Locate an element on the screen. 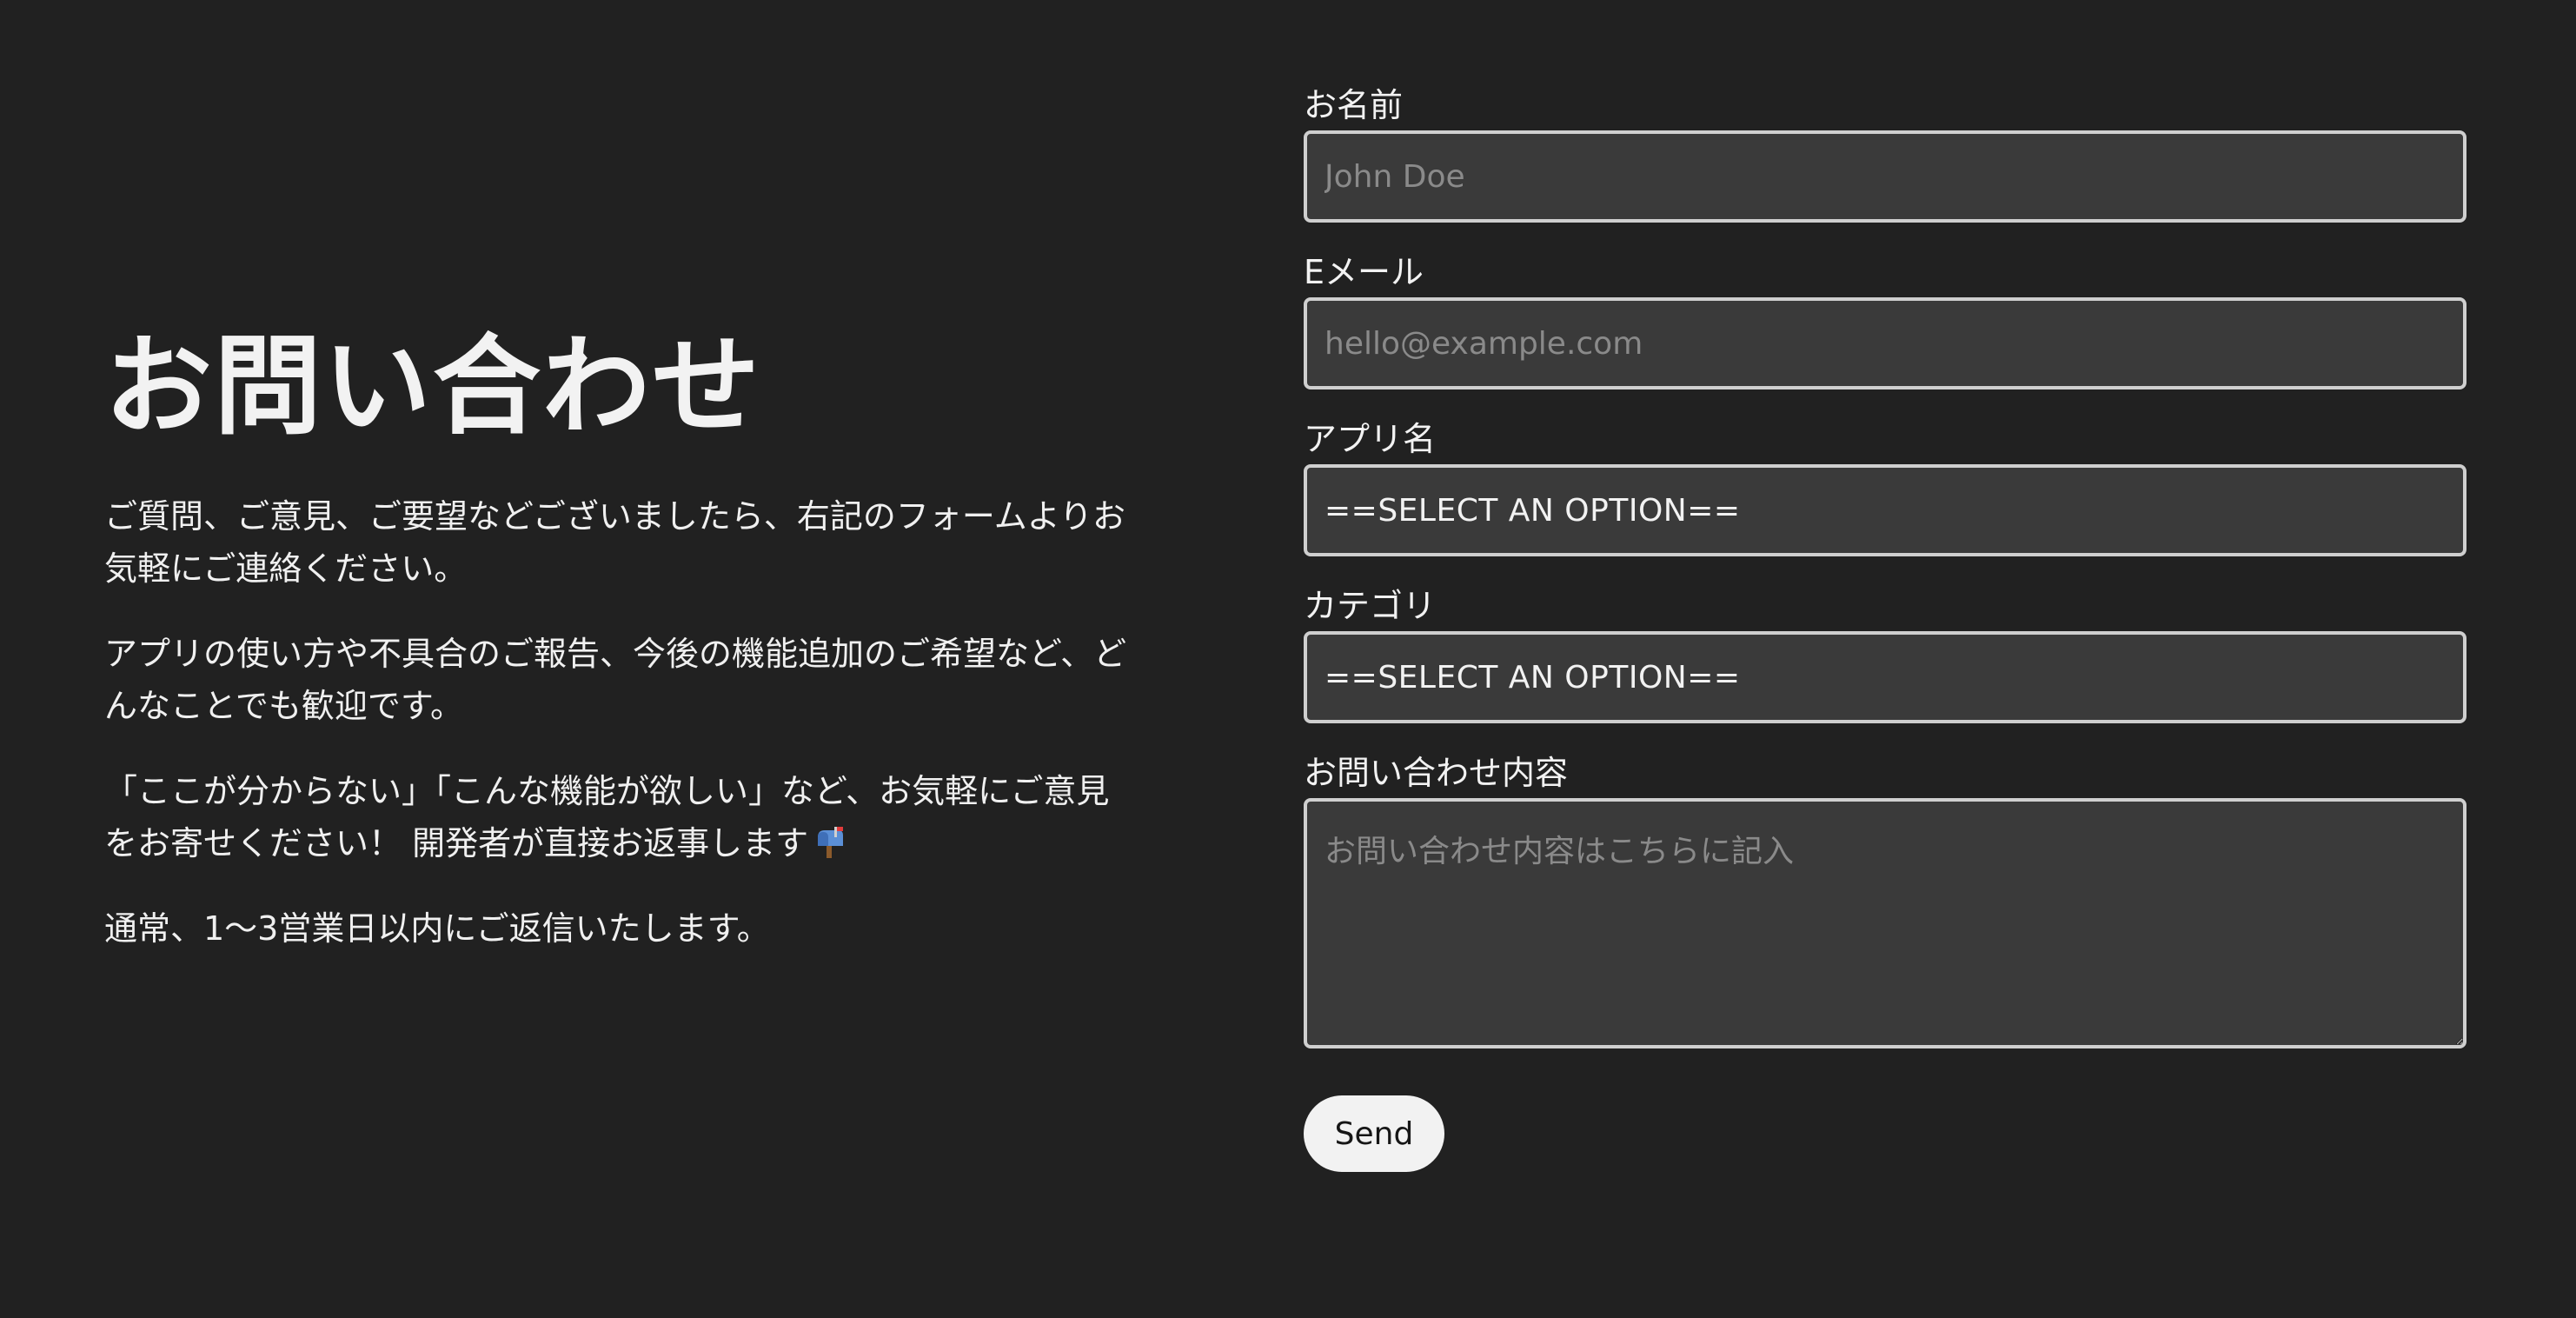 This screenshot has width=2576, height=1318. message-label: お問い合わせ内容 is located at coordinates (1436, 773).